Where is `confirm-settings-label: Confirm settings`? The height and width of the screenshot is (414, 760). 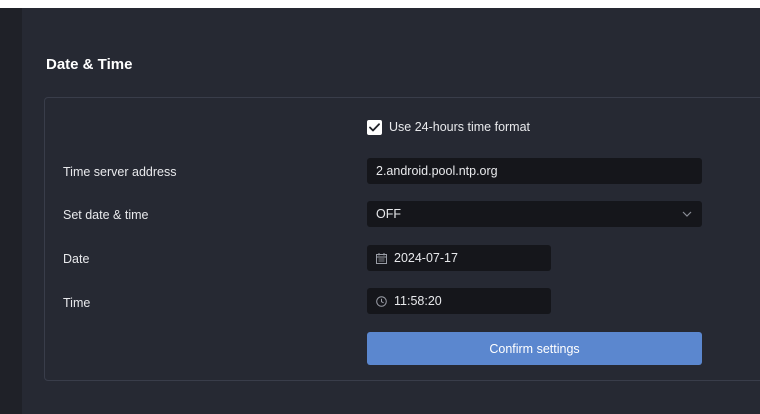
confirm-settings-label: Confirm settings is located at coordinates (534, 348).